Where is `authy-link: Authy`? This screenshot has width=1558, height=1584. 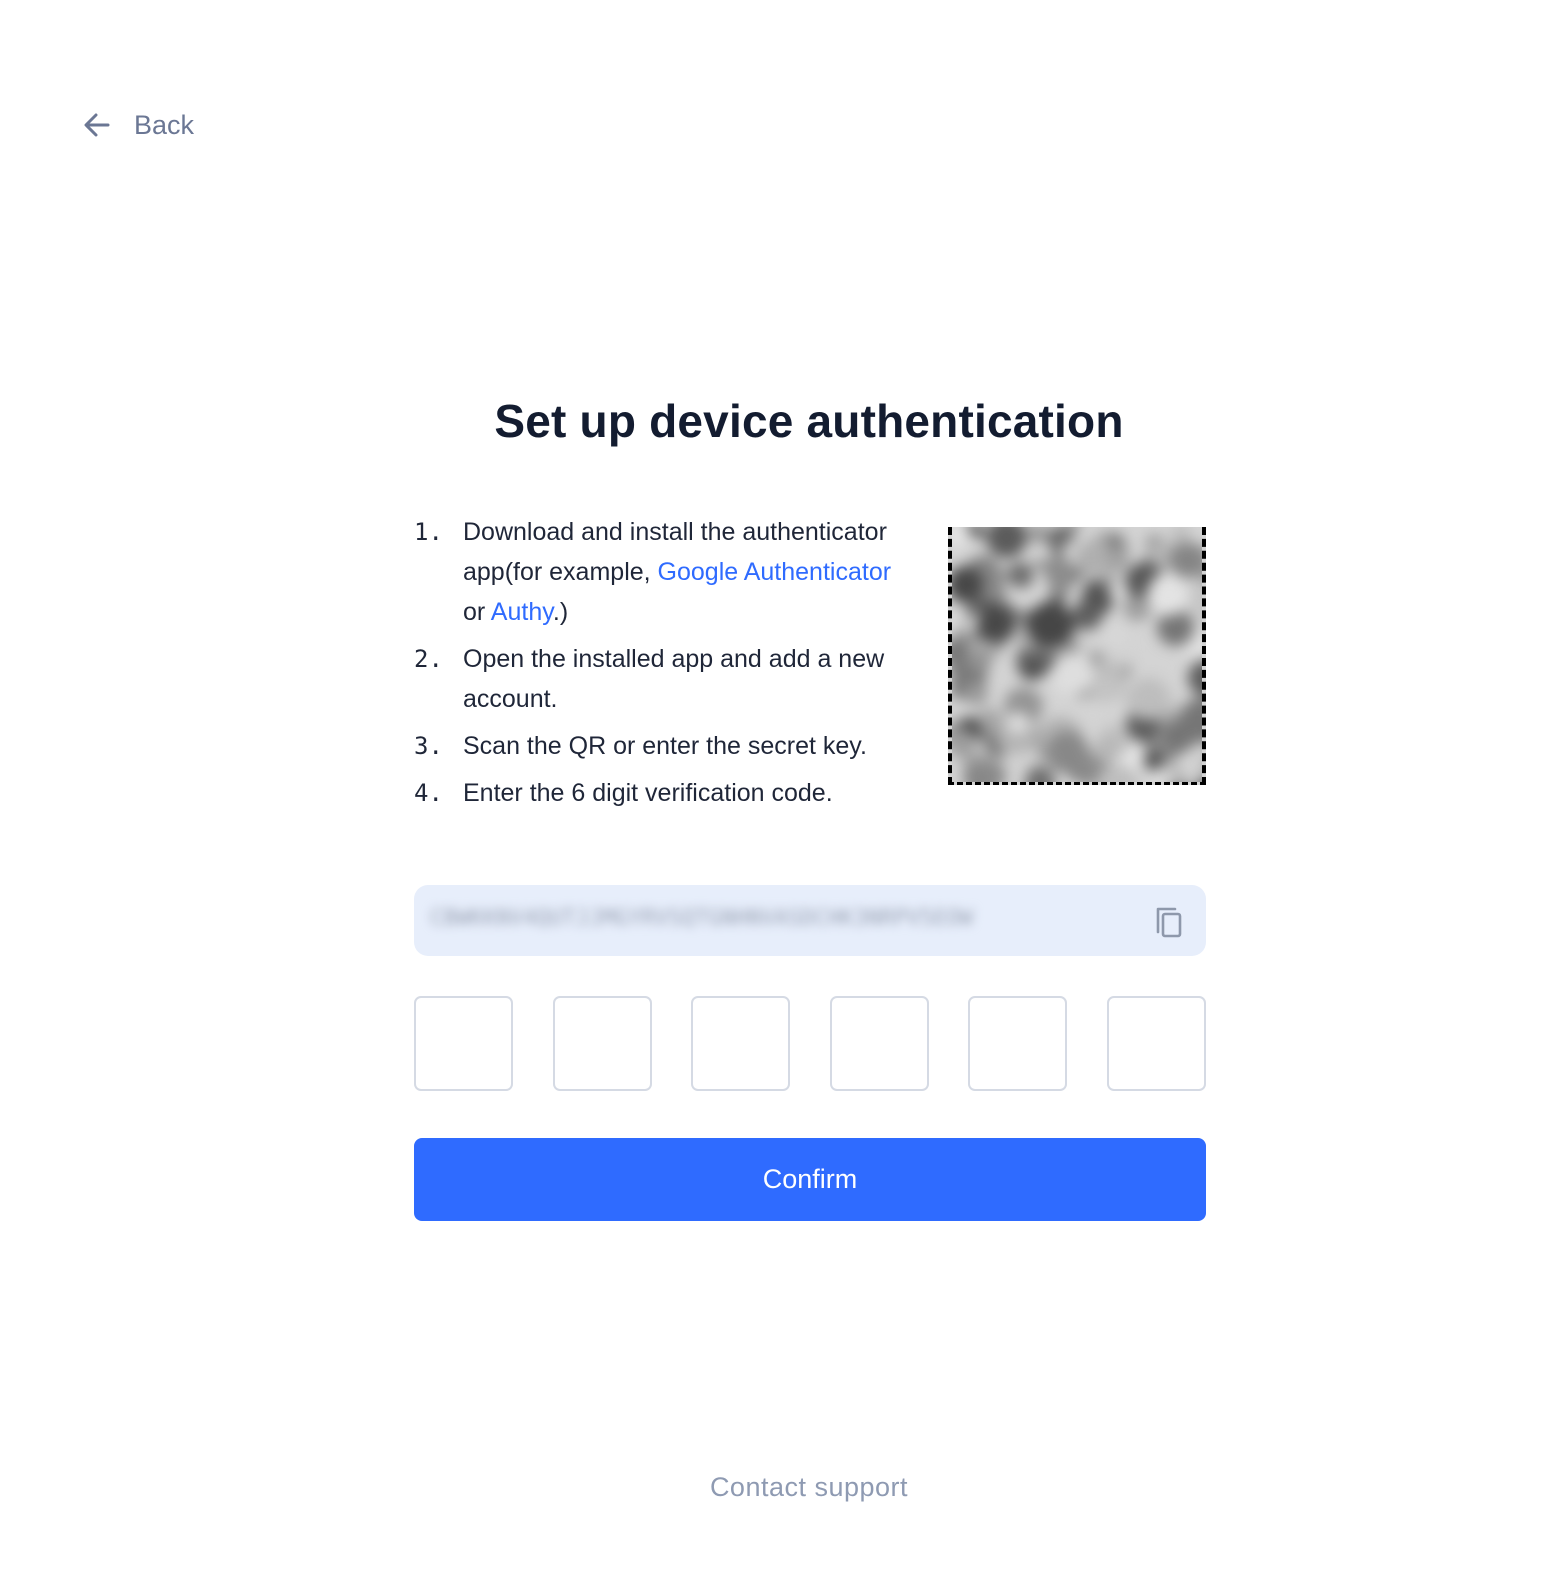
authy-link: Authy is located at coordinates (522, 612).